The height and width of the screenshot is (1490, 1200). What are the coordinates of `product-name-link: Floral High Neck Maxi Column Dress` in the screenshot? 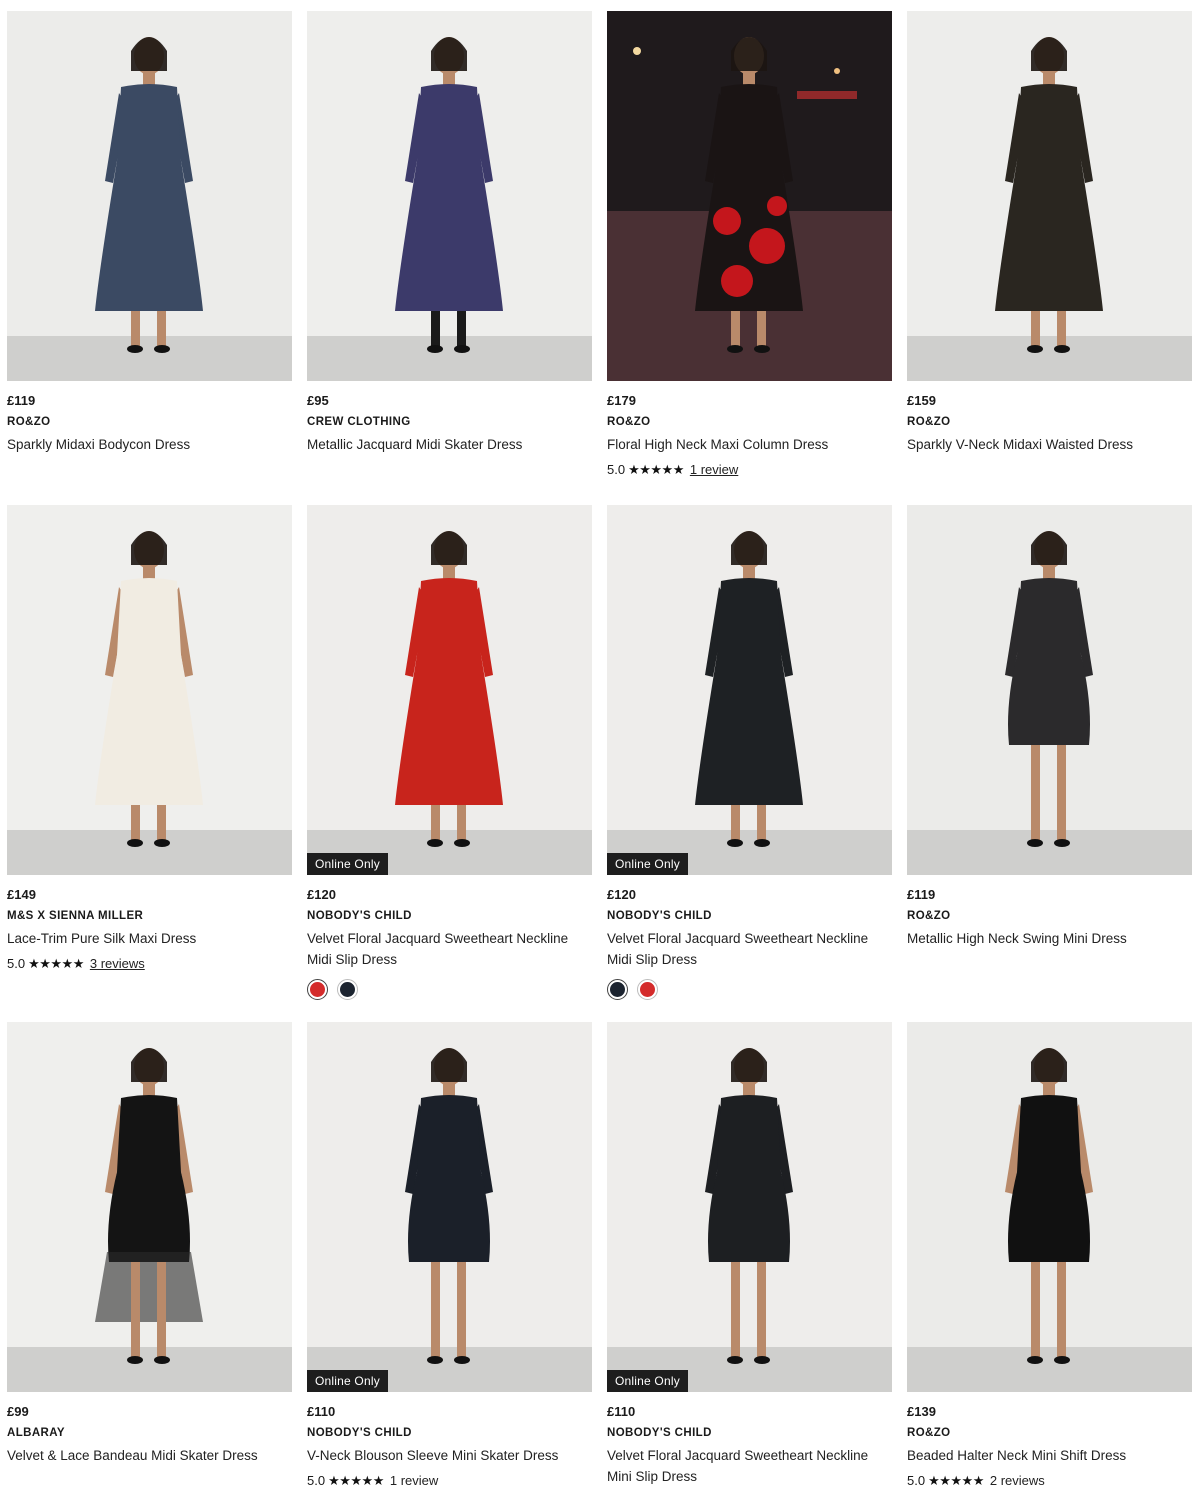 It's located at (749, 444).